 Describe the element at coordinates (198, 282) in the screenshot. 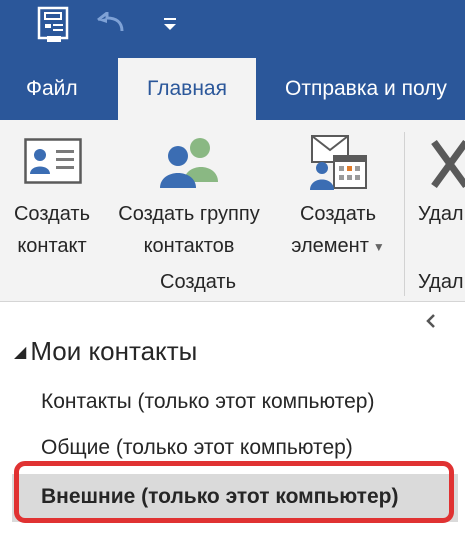

I see `ribbon-group-create-label: Создать` at that location.